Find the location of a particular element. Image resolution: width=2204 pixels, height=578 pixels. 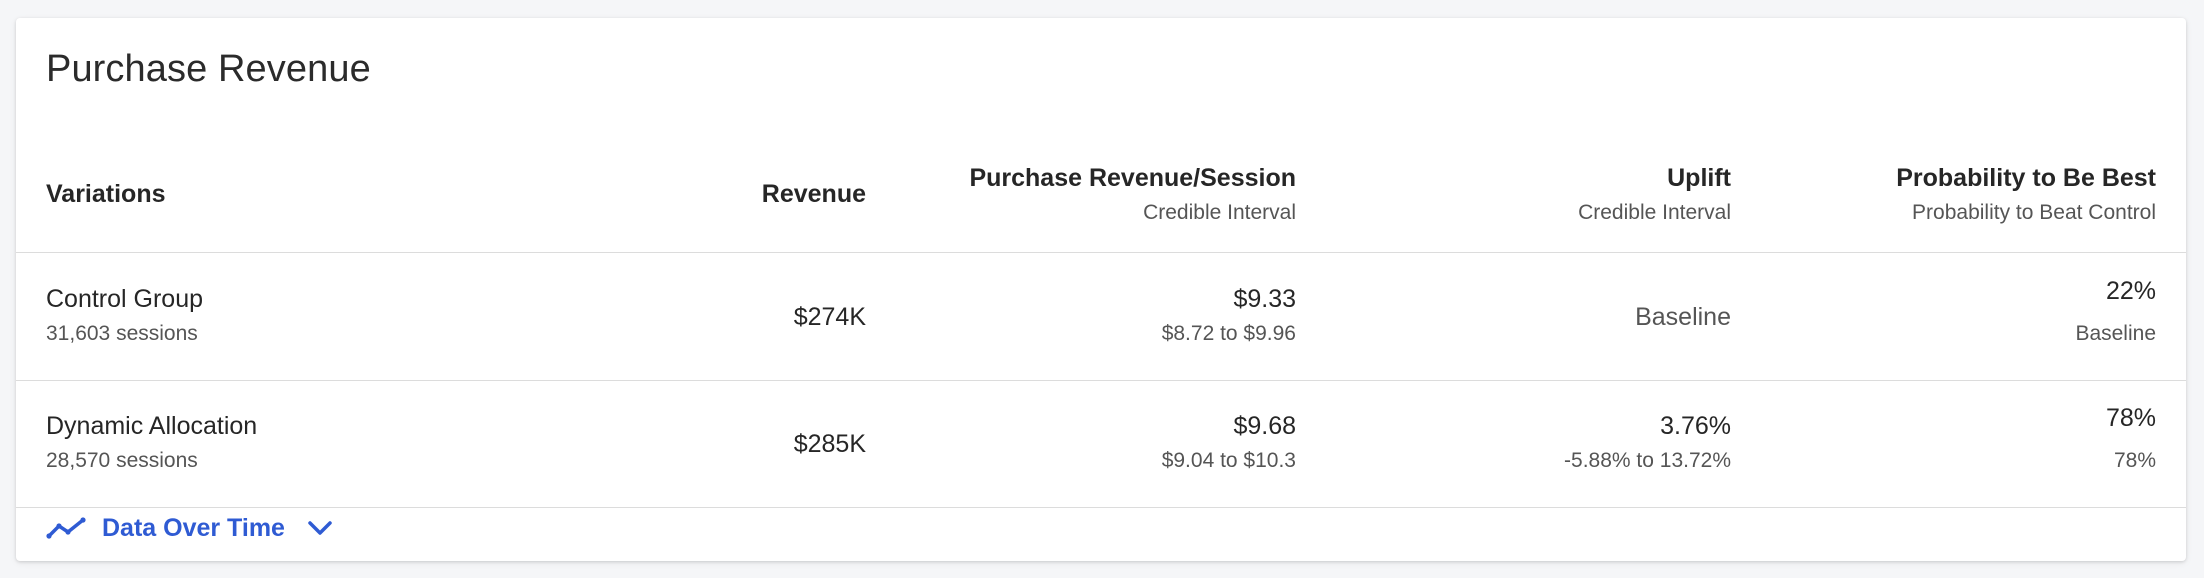

revenue-per-session-value: $9.68 is located at coordinates (1264, 426).